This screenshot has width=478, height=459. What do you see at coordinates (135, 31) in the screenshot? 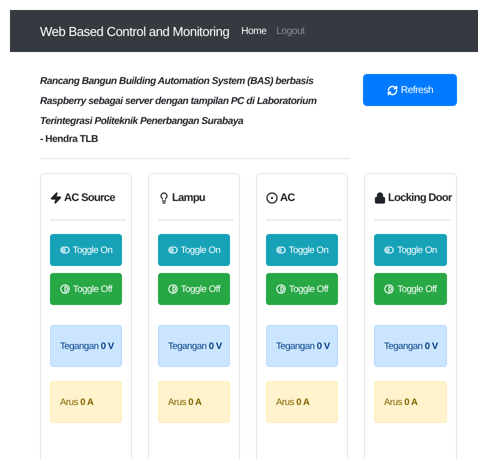
I see `brand-title: Web Based Control and Monitoring` at bounding box center [135, 31].